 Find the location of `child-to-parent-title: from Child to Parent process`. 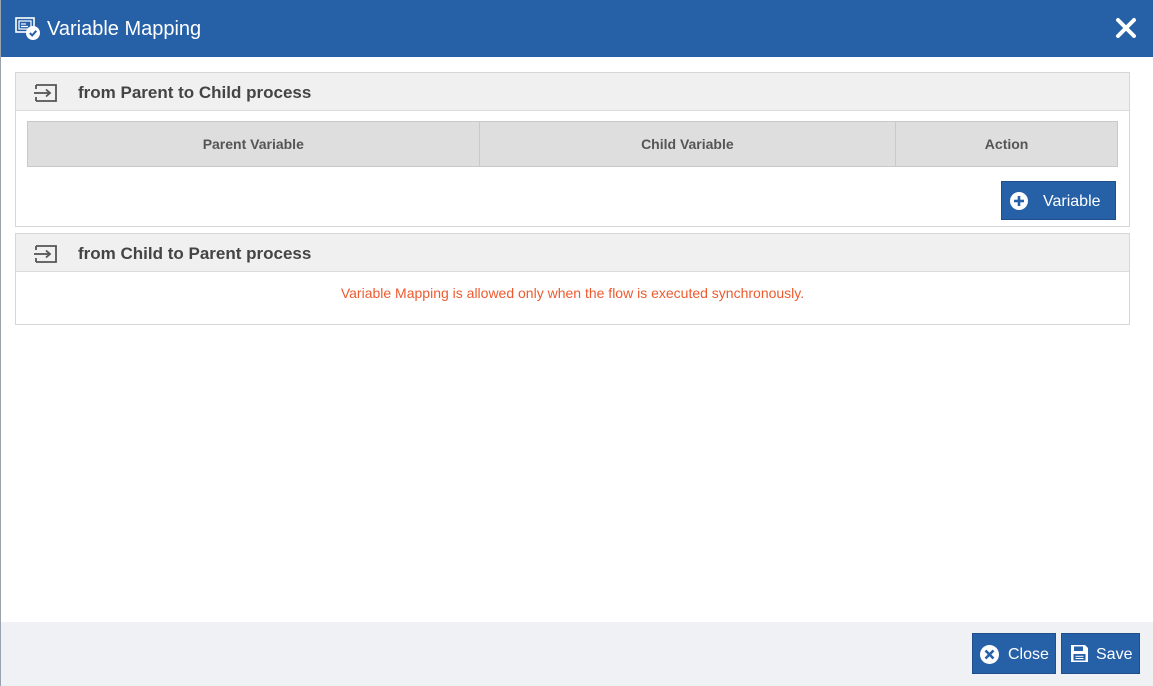

child-to-parent-title: from Child to Parent process is located at coordinates (195, 253).